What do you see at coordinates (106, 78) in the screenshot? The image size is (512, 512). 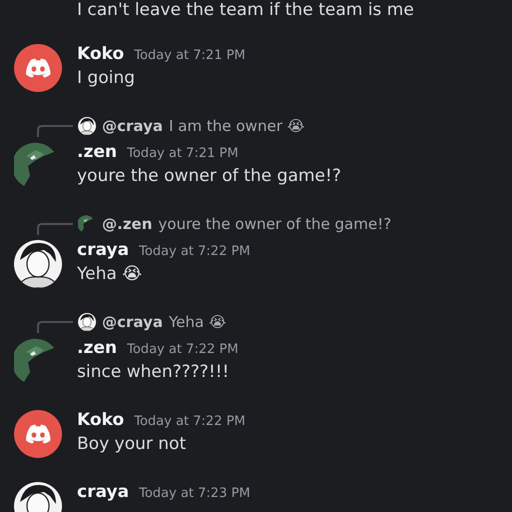 I see `message-text: I going` at bounding box center [106, 78].